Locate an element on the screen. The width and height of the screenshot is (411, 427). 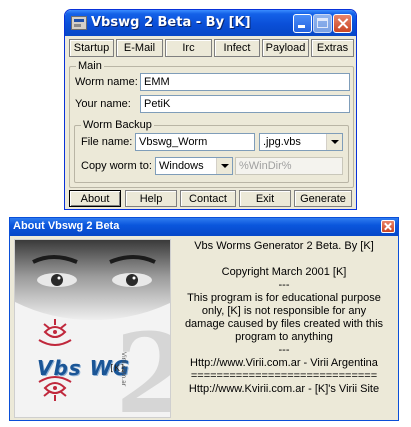
close-button is located at coordinates (342, 23).